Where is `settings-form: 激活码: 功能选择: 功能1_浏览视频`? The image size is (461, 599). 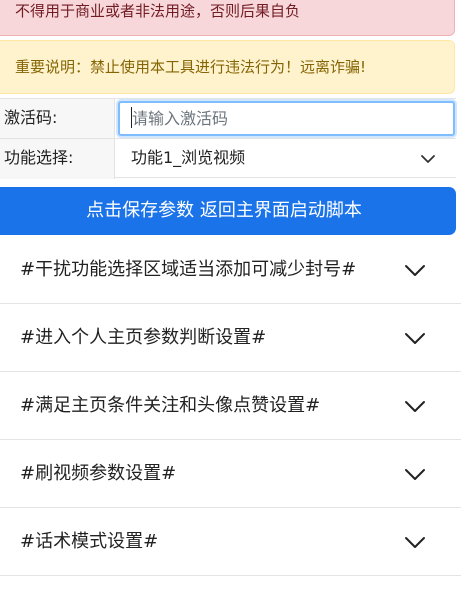
settings-form: 激活码: 功能选择: 功能1_浏览视频 is located at coordinates (228, 138).